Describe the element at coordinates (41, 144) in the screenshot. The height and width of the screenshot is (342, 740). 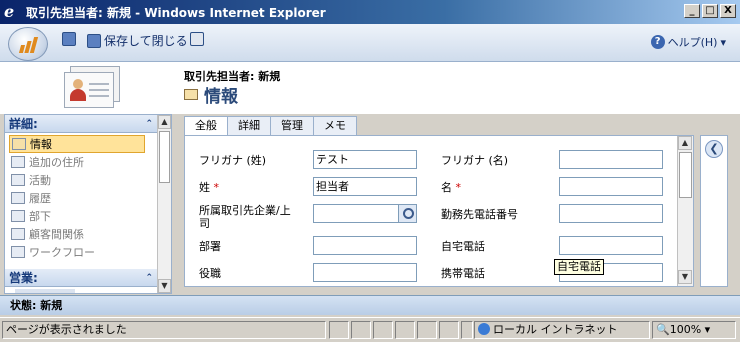
I see `nav-item-label: 情報` at that location.